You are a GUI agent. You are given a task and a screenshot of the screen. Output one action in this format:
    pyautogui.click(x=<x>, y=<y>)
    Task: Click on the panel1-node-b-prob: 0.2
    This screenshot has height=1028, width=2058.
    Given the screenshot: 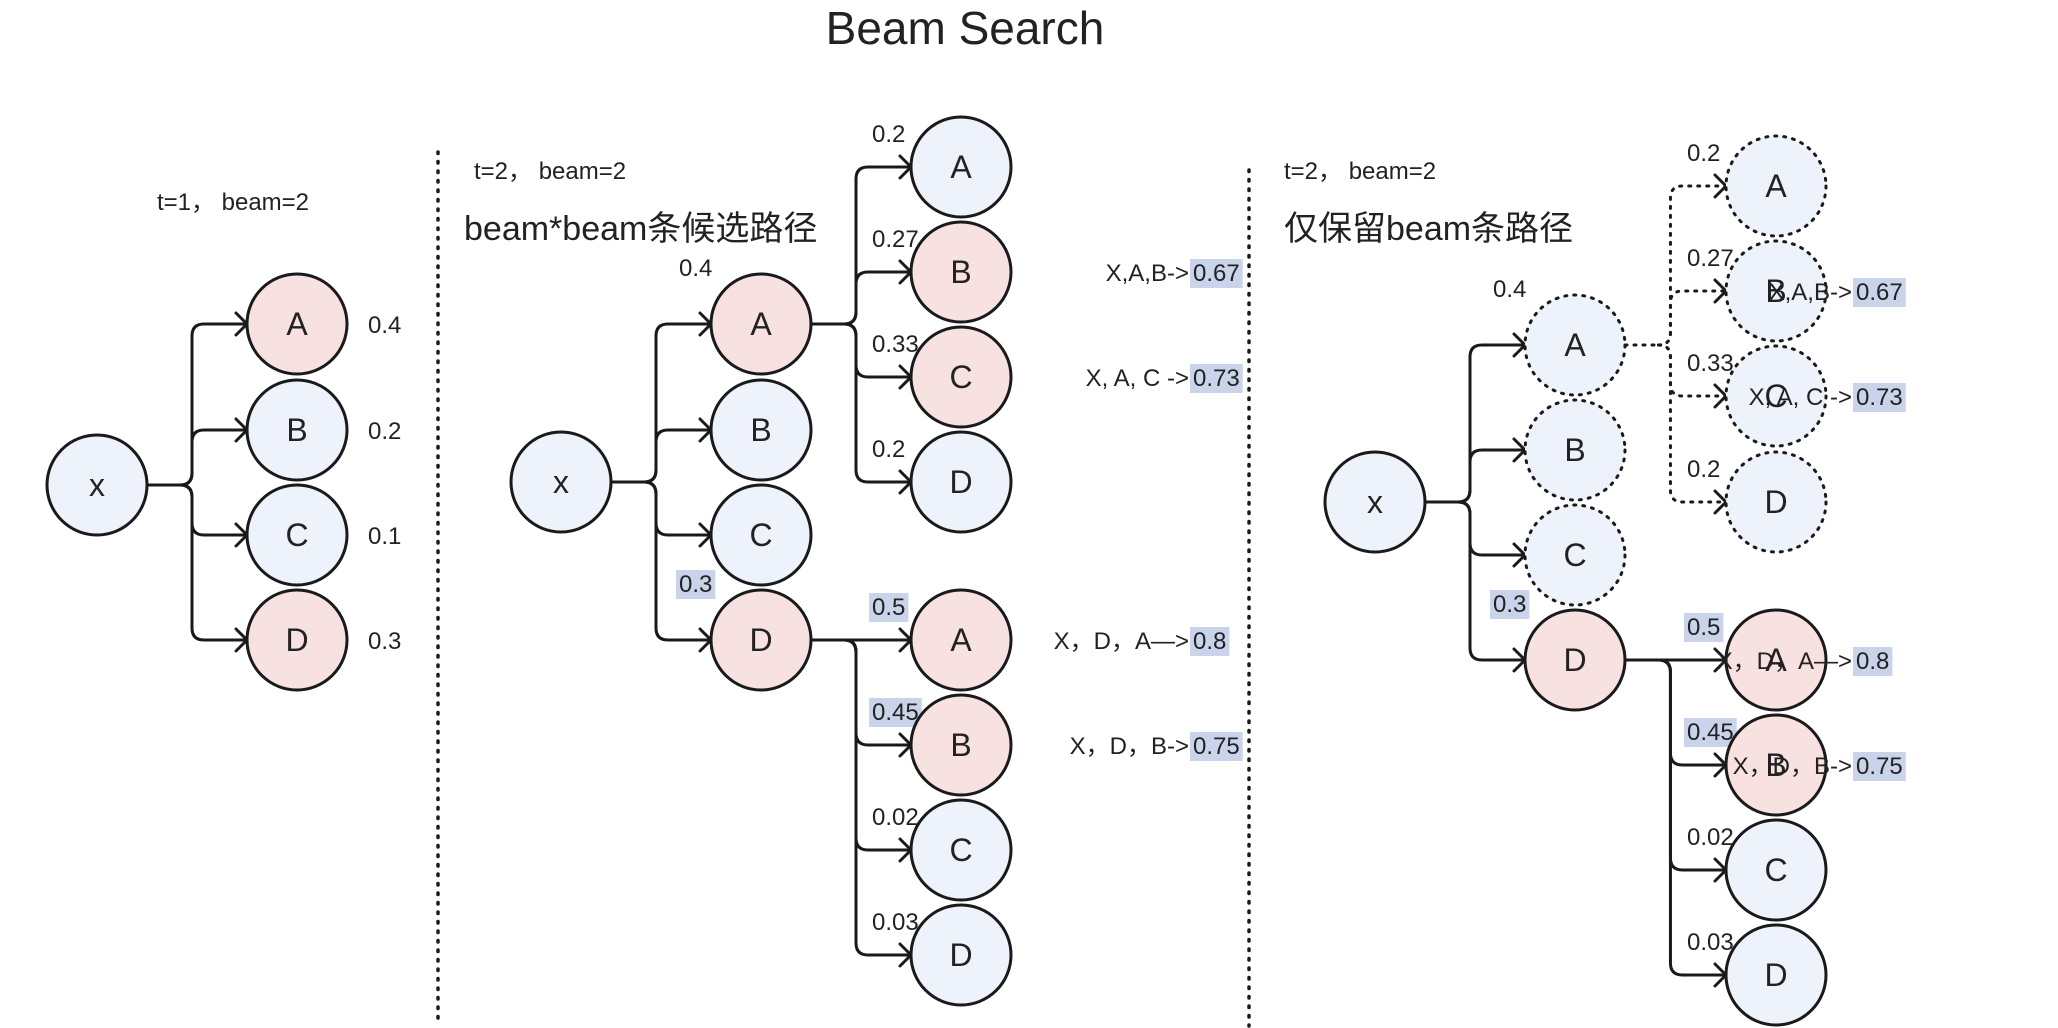 What is the action you would take?
    pyautogui.click(x=384, y=431)
    